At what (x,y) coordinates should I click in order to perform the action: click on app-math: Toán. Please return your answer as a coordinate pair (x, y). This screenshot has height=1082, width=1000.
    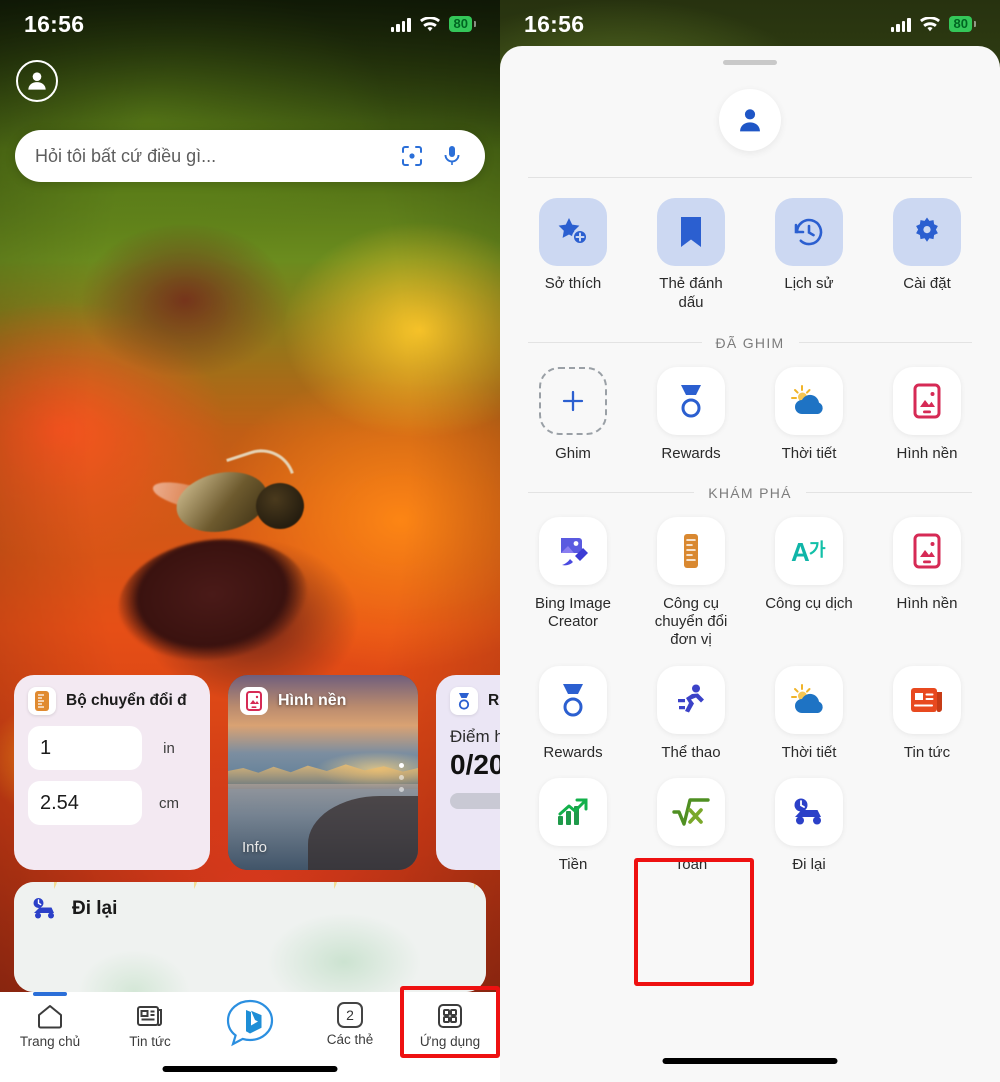
    Looking at the image, I should click on (691, 825).